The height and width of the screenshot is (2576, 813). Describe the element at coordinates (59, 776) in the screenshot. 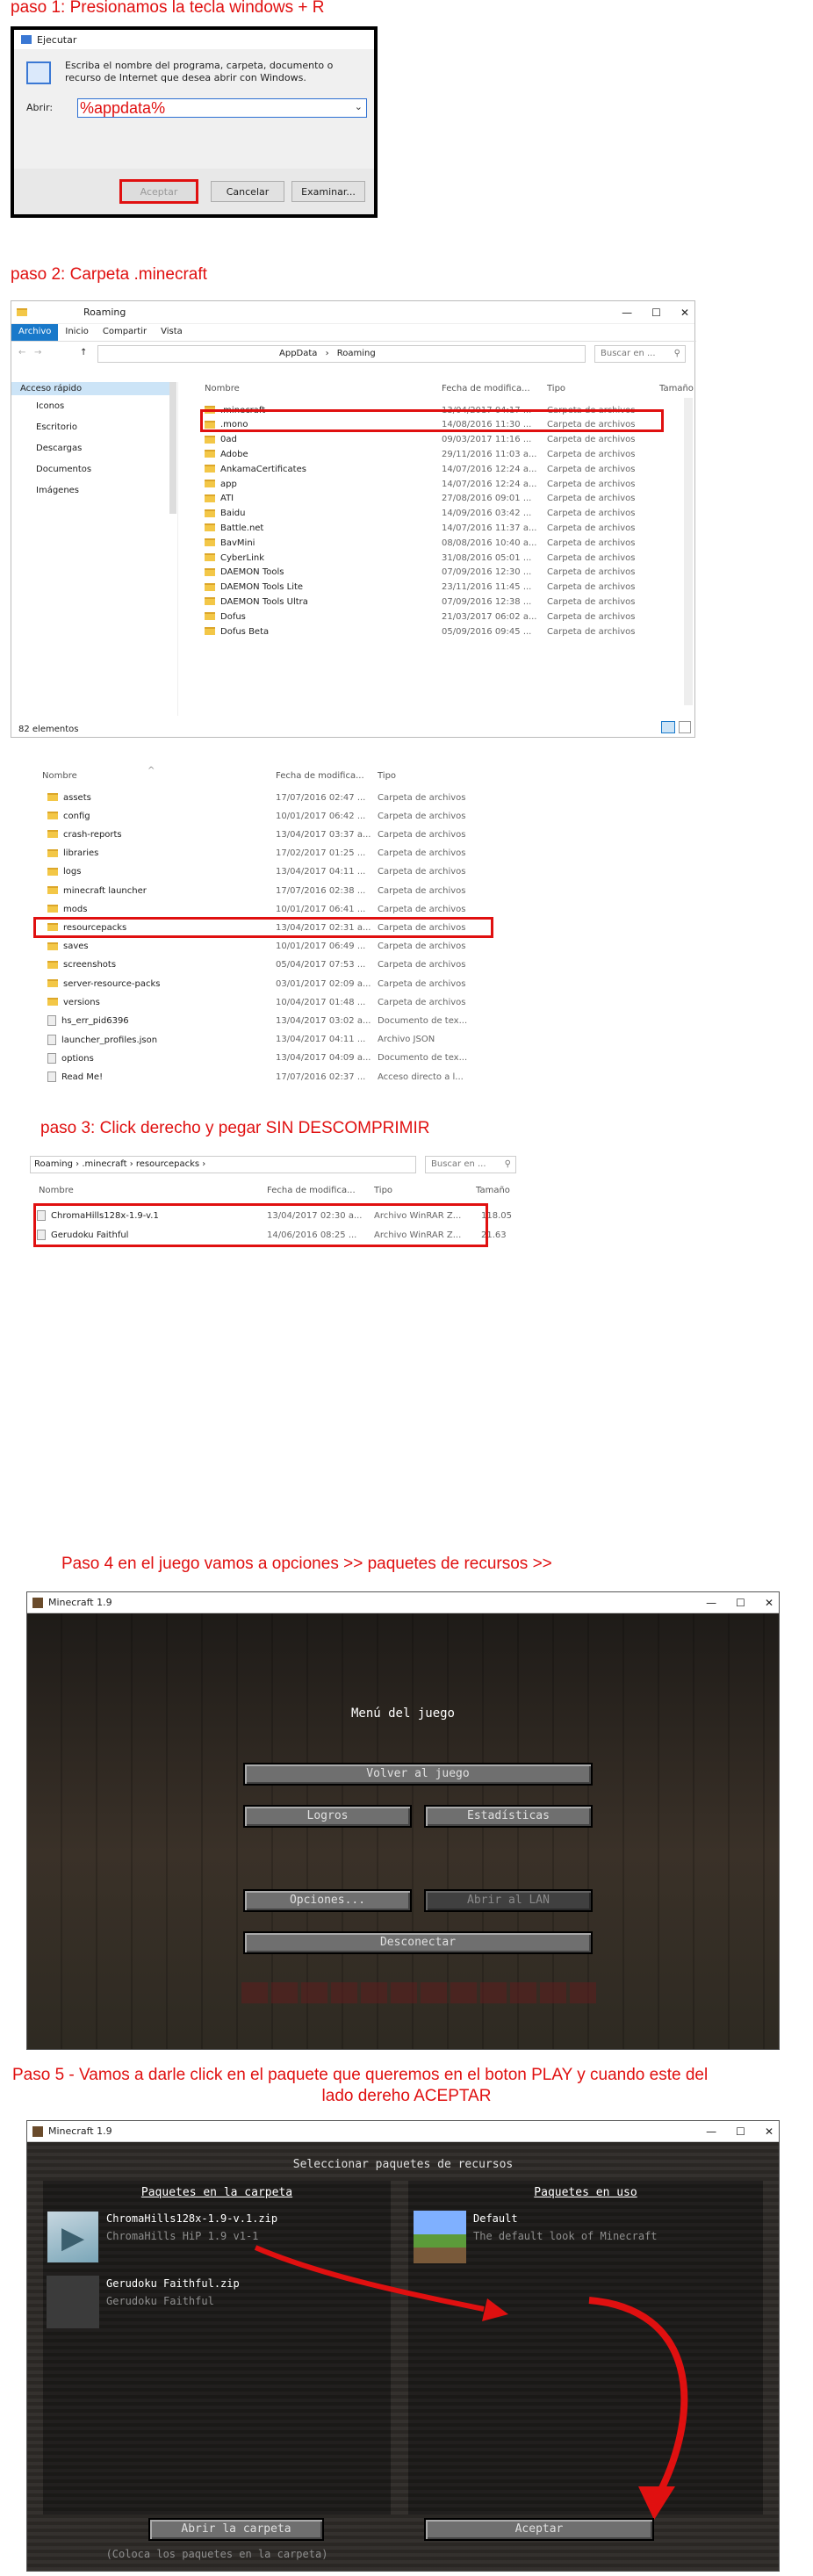

I see `mc-col-nombre: Nombre` at that location.